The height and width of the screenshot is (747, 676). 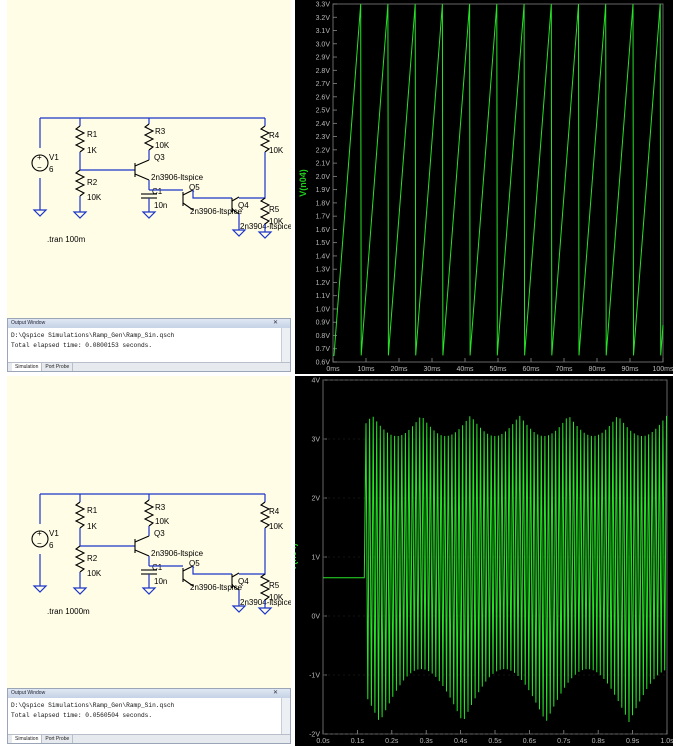 What do you see at coordinates (323, 230) in the screenshot?
I see `y-tick-label: 1.6V` at bounding box center [323, 230].